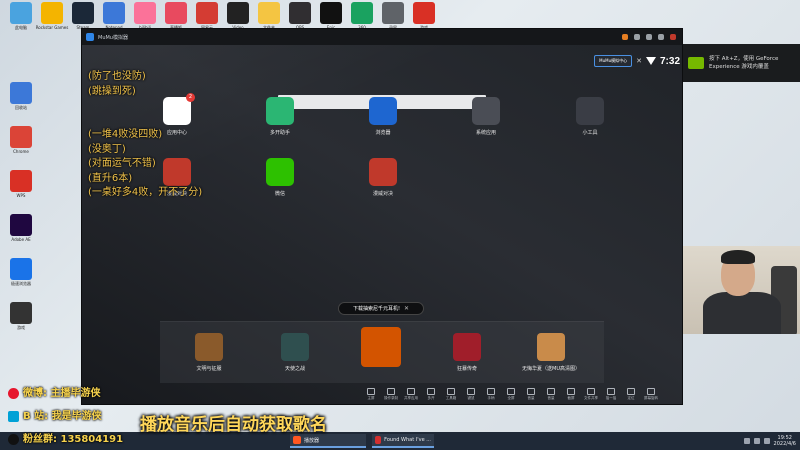  I want to click on overlay-comment: (一堆4败没四败), so click(125, 134).